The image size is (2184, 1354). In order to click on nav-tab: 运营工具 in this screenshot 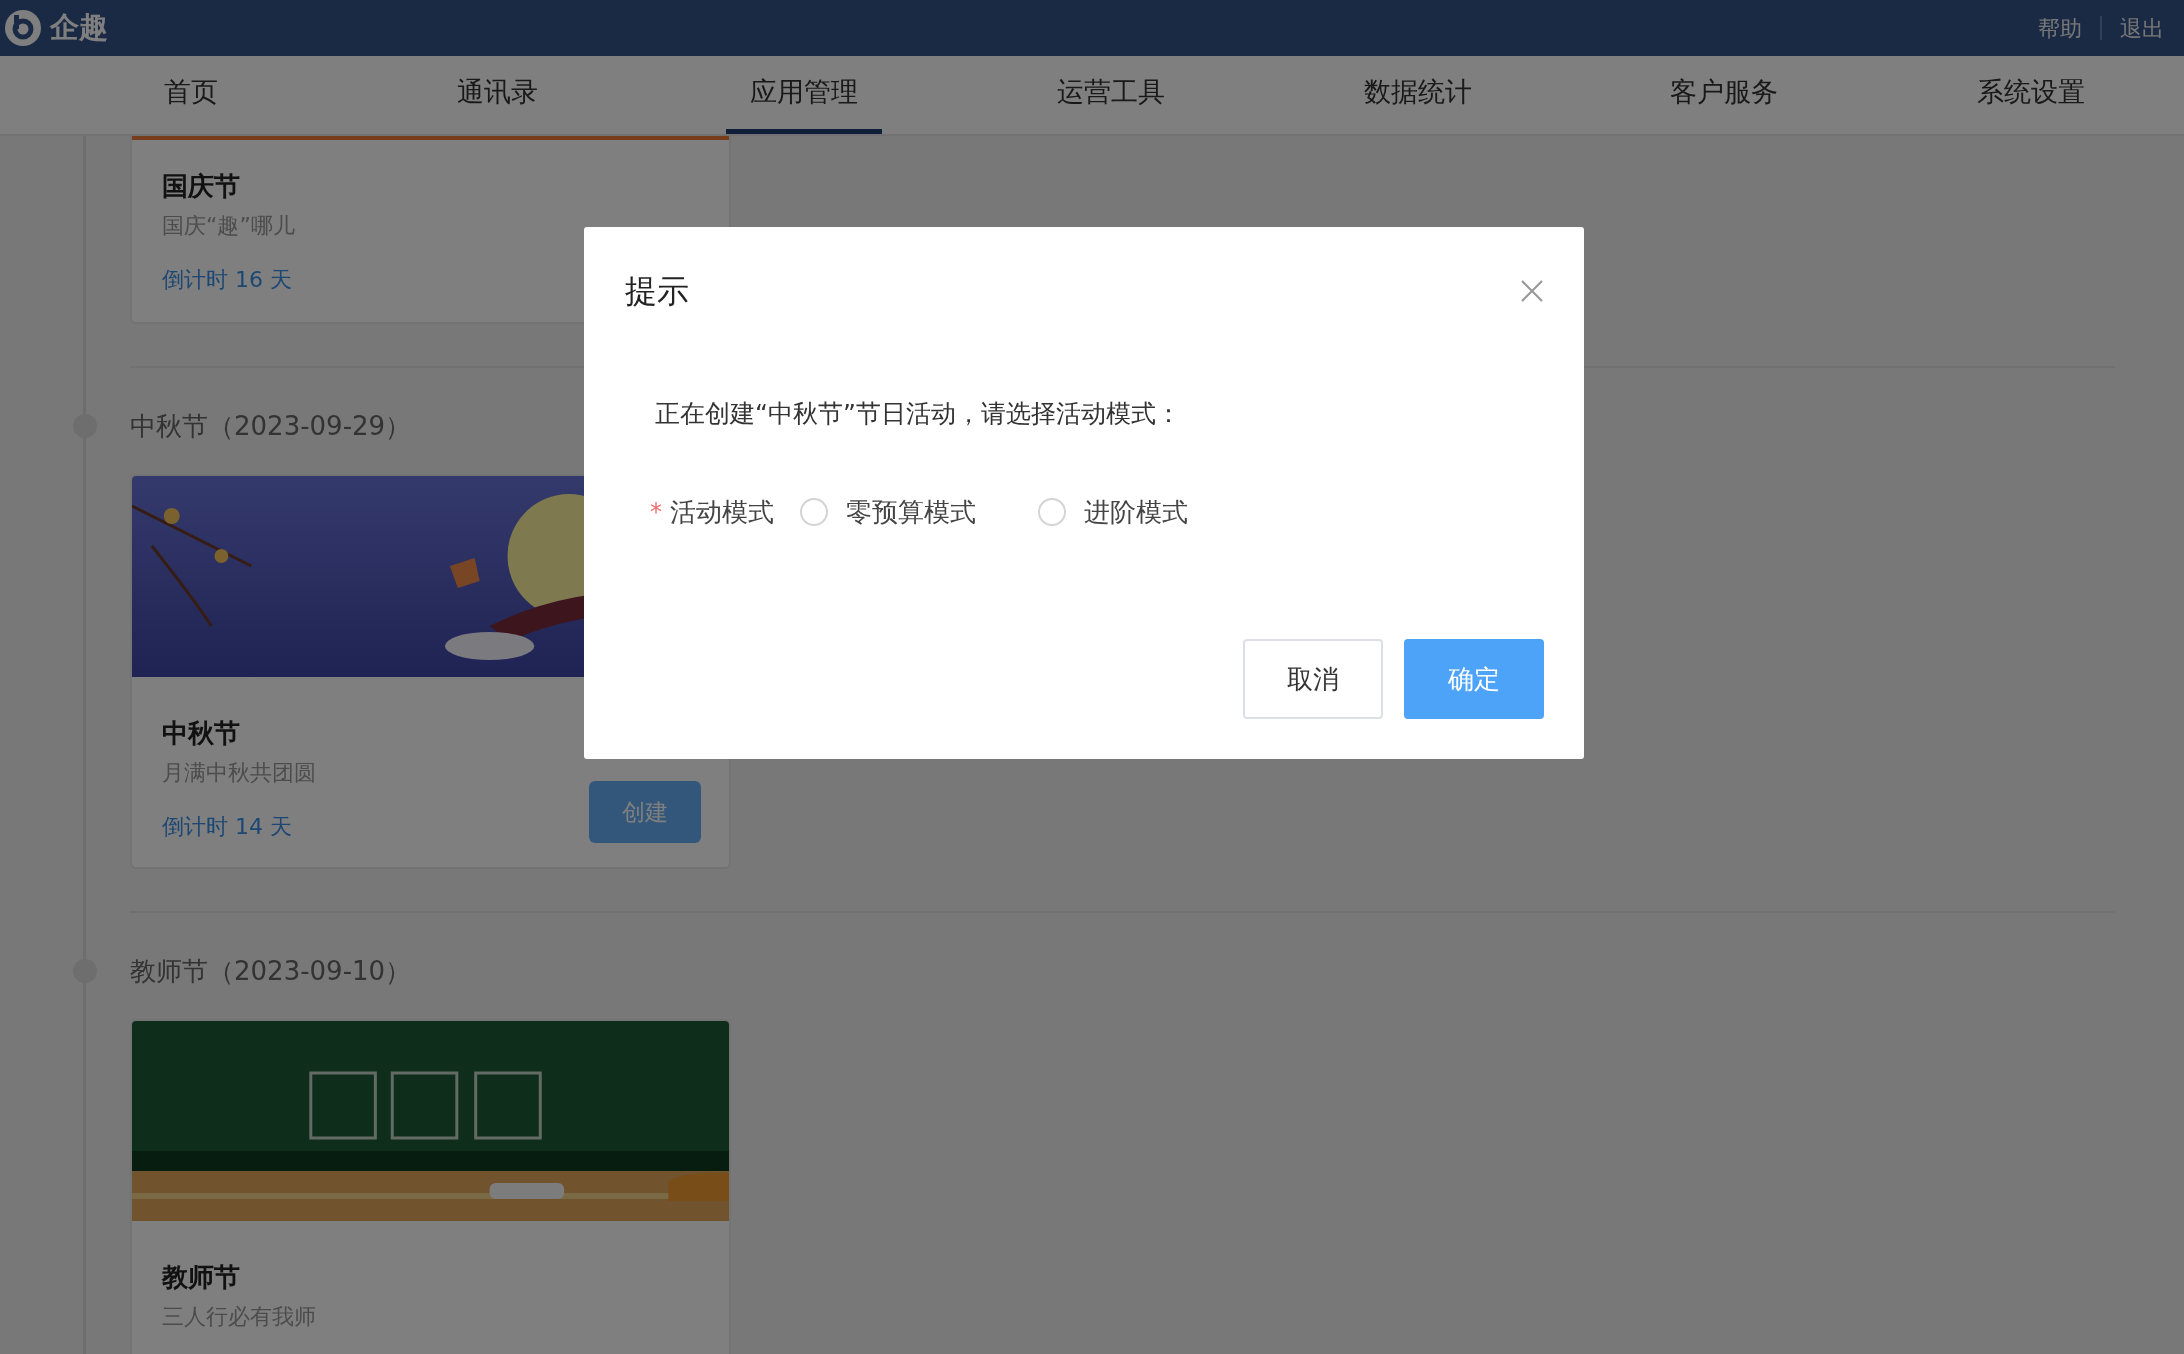, I will do `click(1111, 95)`.